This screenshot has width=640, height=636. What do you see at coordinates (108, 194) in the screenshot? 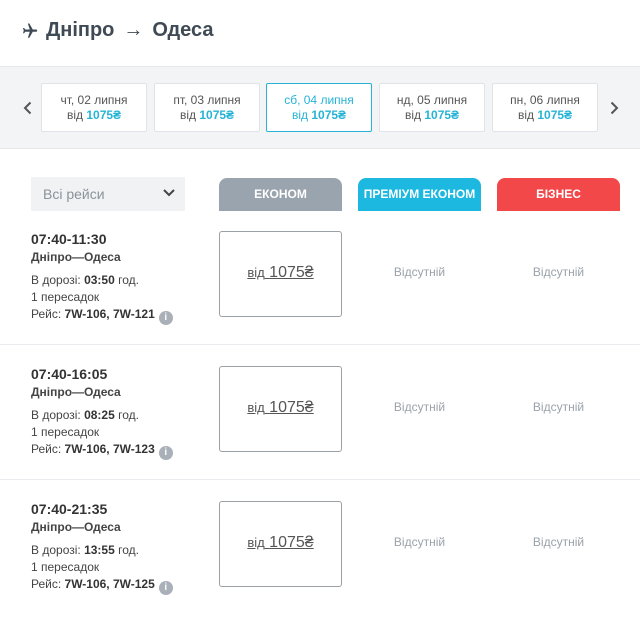
I see `flight-filter-select: Всі рейси` at bounding box center [108, 194].